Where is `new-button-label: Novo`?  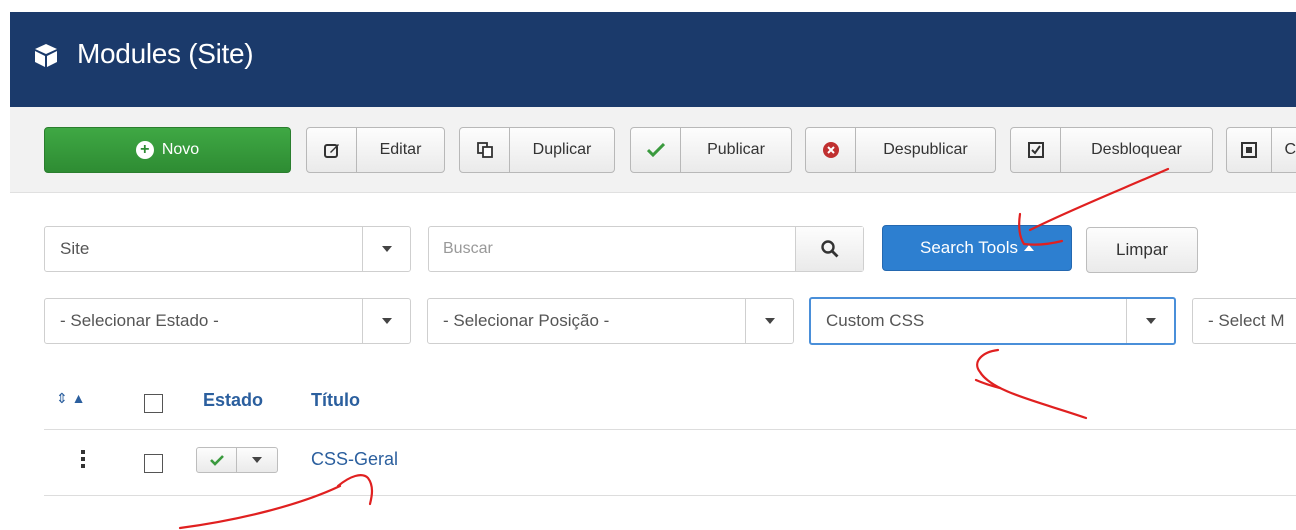
new-button-label: Novo is located at coordinates (180, 149).